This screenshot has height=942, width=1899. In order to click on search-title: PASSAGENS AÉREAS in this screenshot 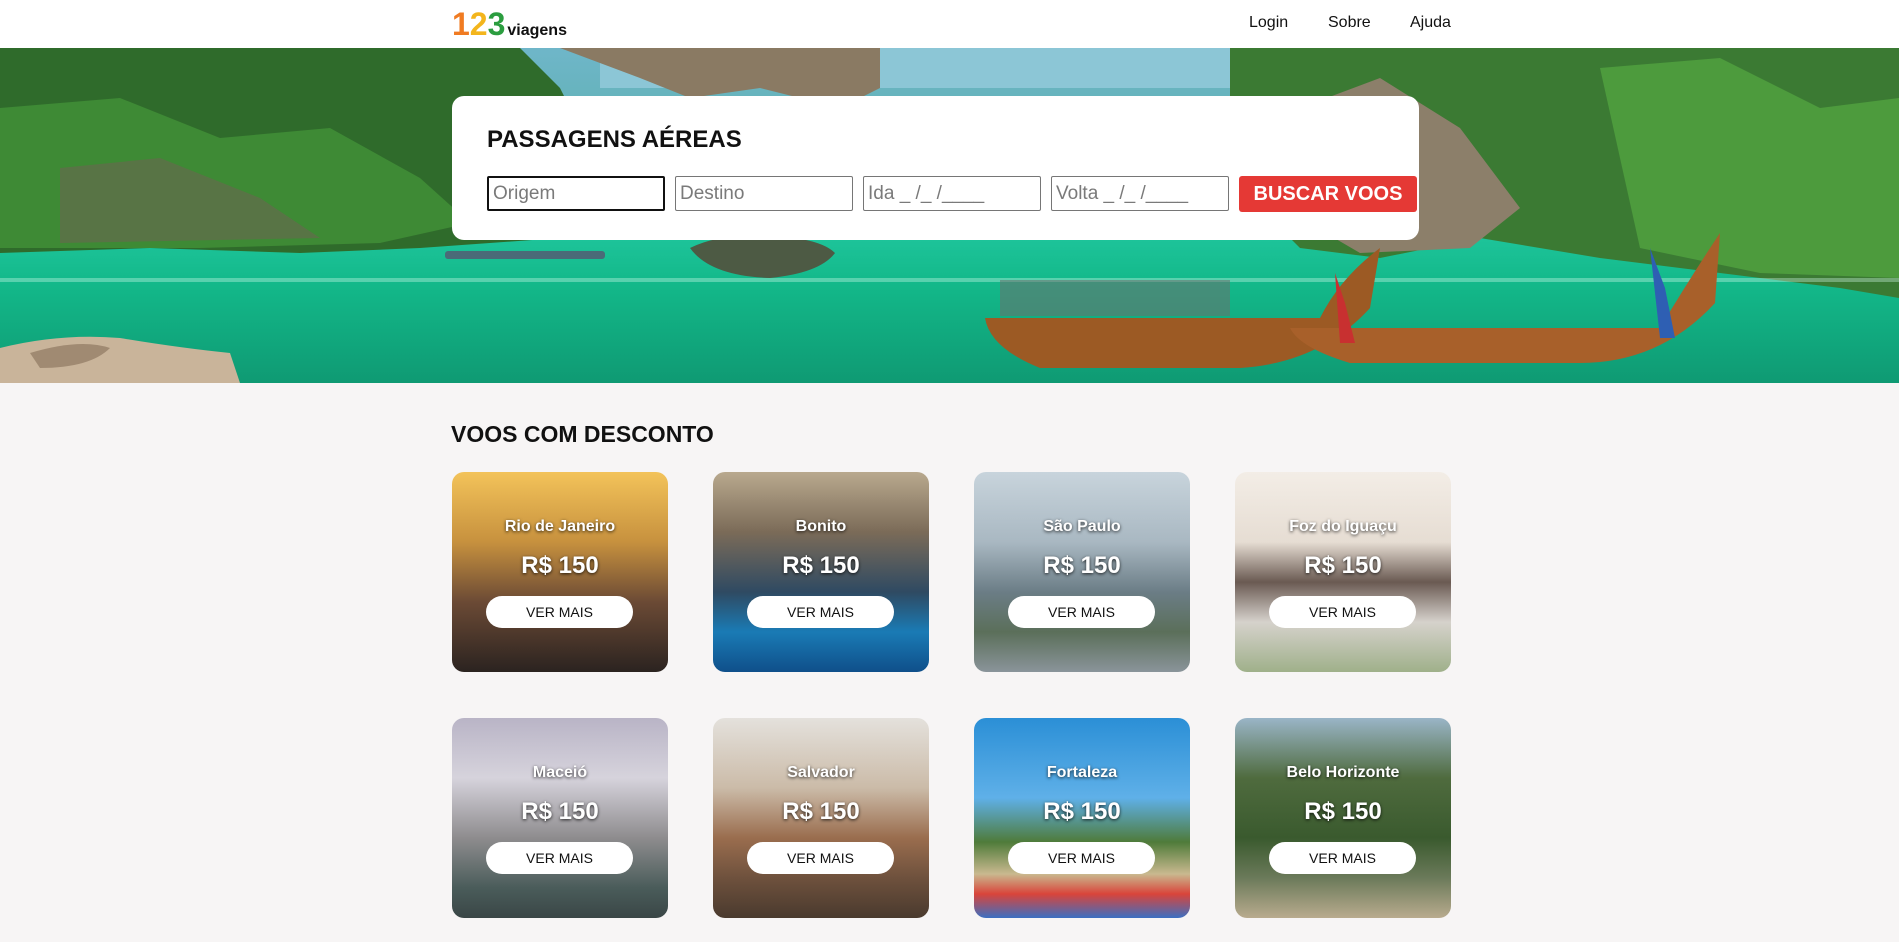, I will do `click(614, 139)`.